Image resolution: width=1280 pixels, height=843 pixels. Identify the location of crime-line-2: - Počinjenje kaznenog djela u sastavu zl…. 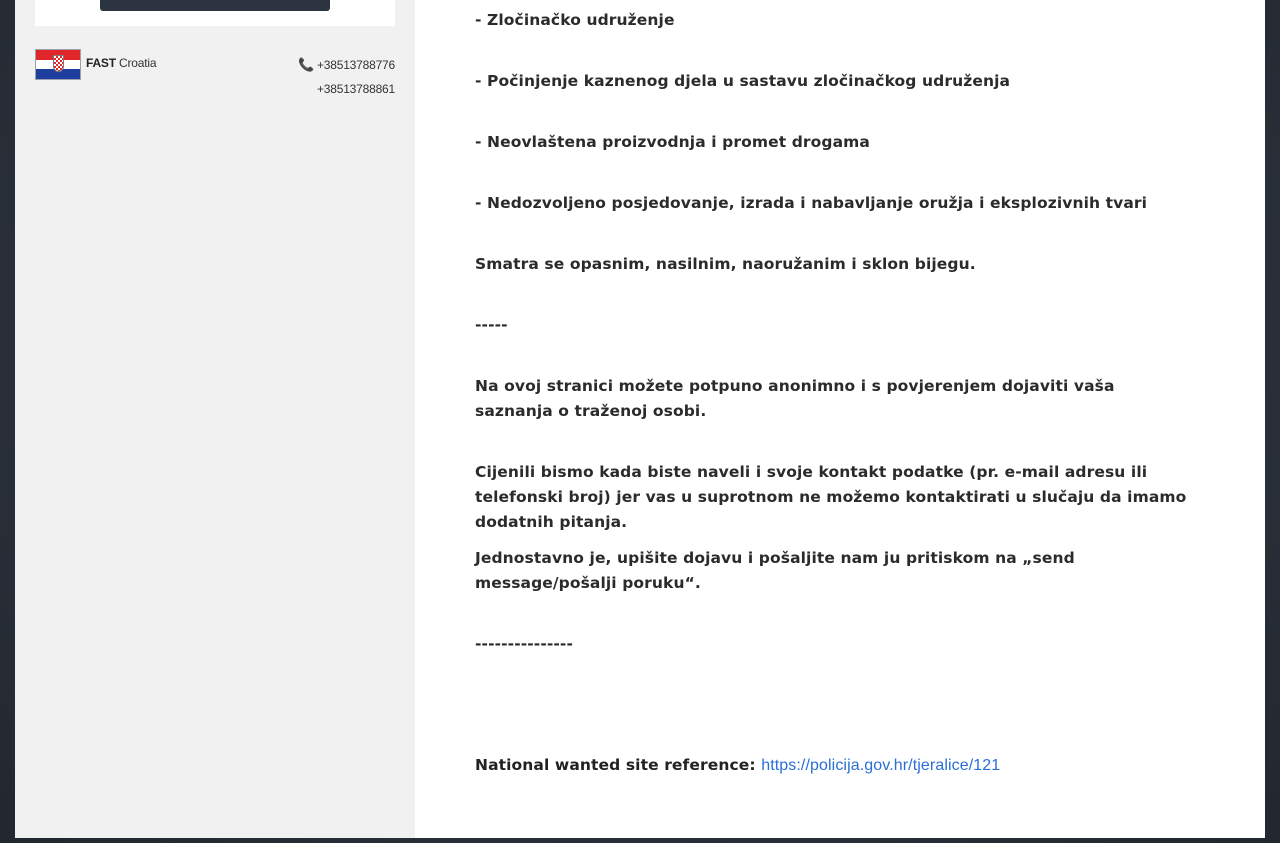
(743, 81).